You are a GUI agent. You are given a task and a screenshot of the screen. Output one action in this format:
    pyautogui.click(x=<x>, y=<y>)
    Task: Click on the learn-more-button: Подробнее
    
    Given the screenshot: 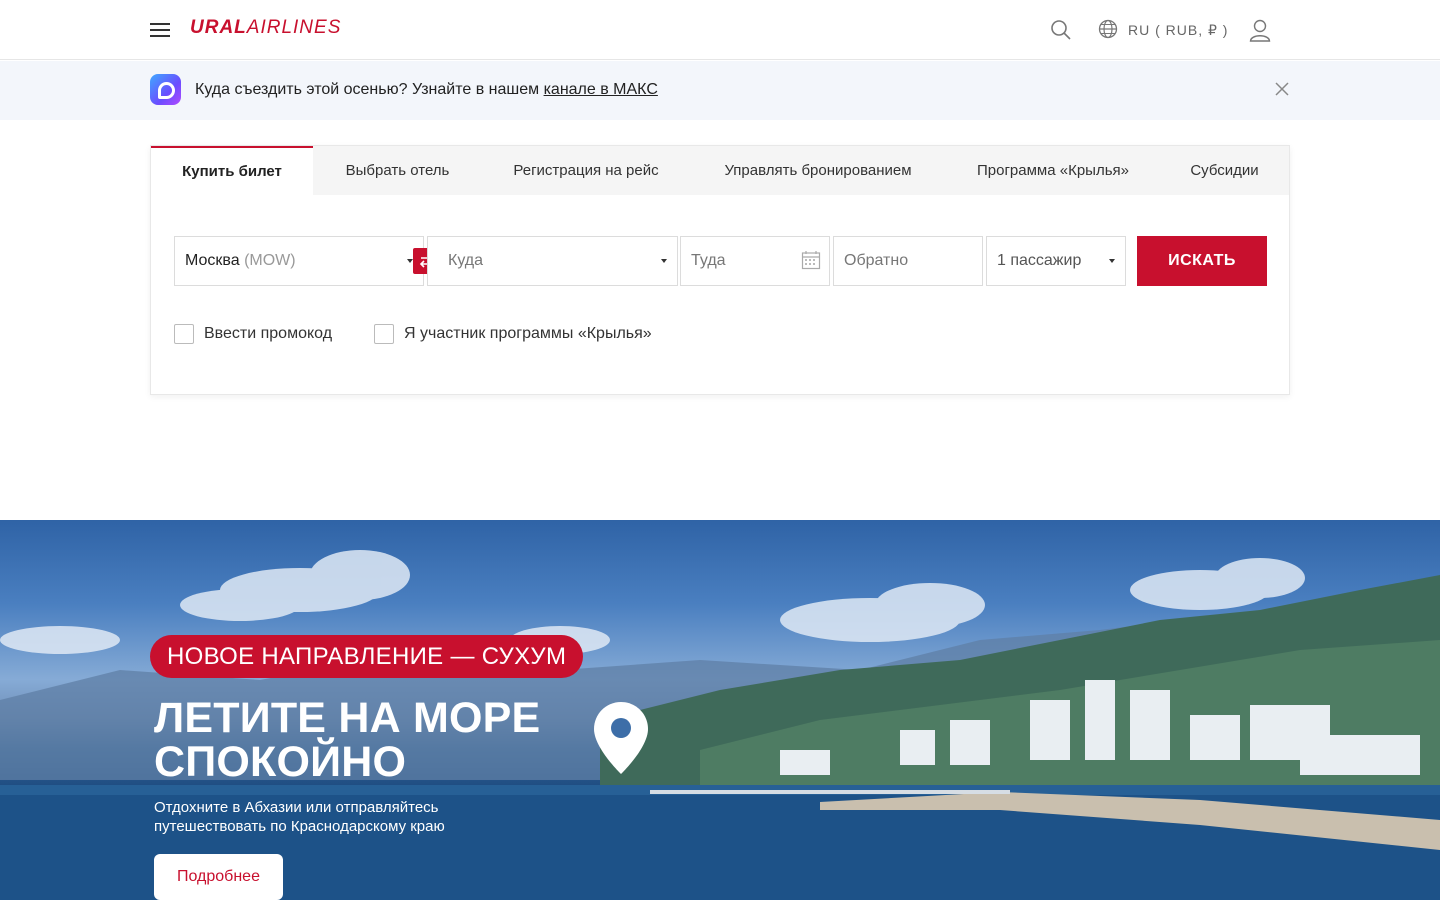 What is the action you would take?
    pyautogui.click(x=218, y=877)
    